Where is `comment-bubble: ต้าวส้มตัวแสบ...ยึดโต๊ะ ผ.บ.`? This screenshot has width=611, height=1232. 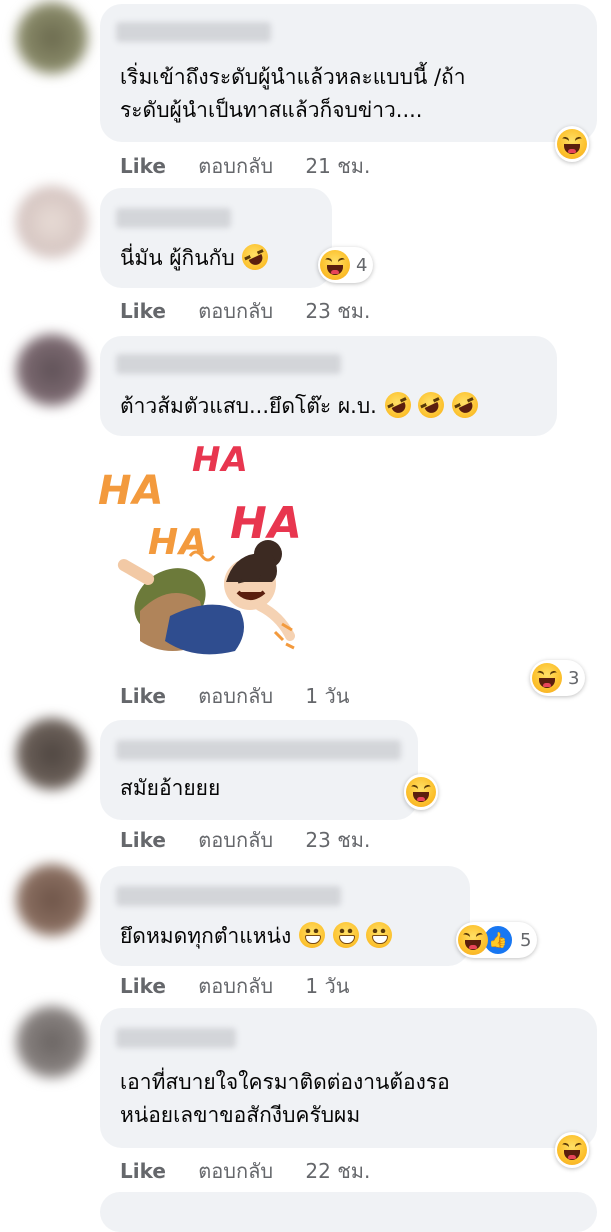 comment-bubble: ต้าวส้มตัวแสบ...ยึดโต๊ะ ผ.บ. is located at coordinates (328, 386).